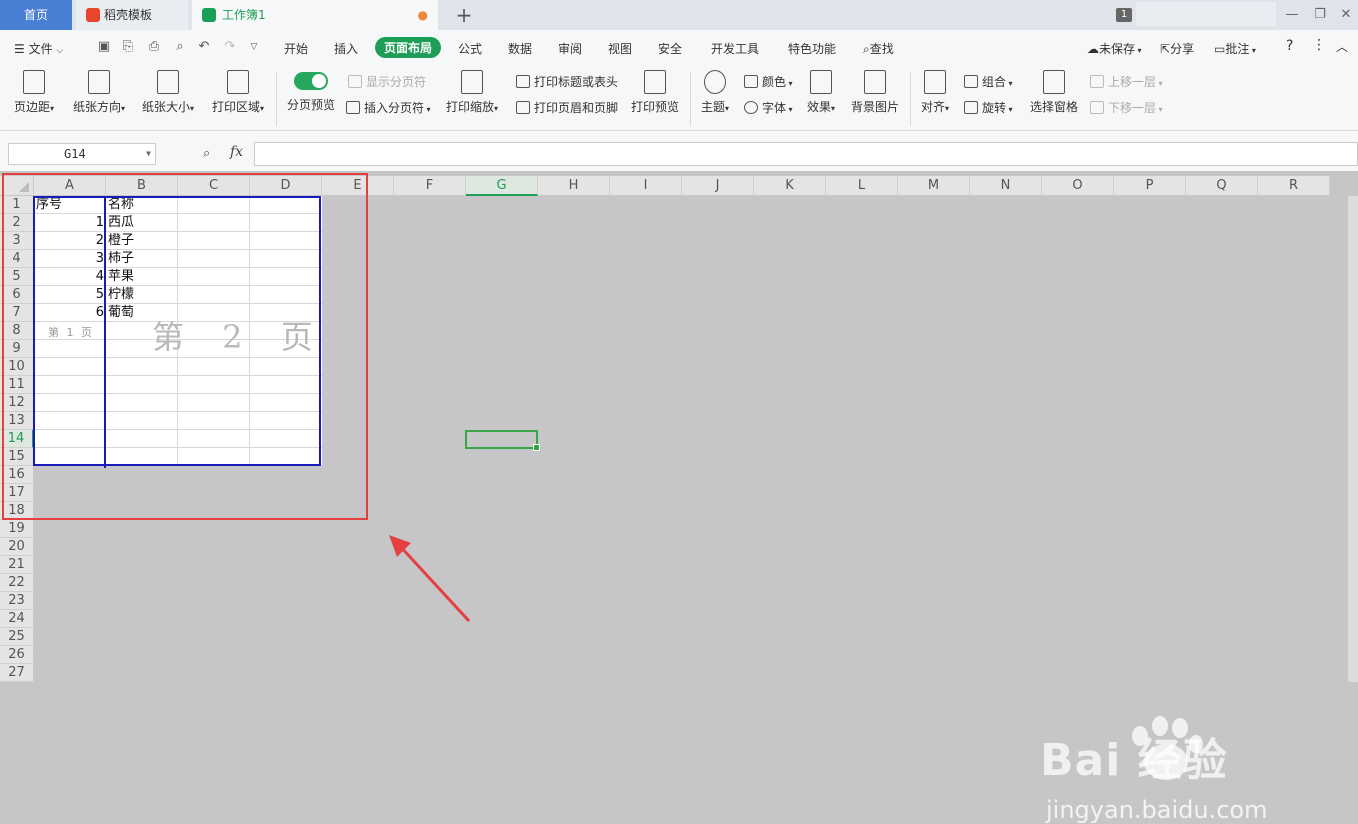  What do you see at coordinates (464, 15) in the screenshot?
I see `new-tab-button: +` at bounding box center [464, 15].